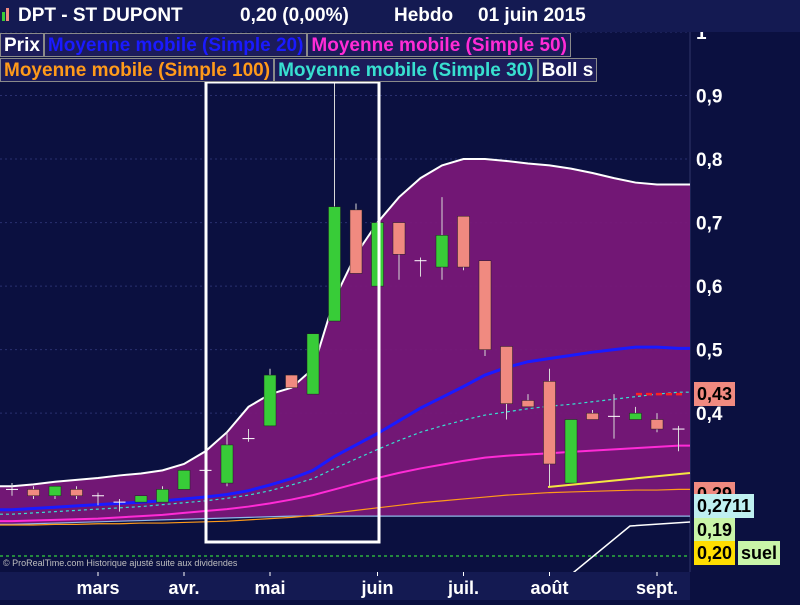 This screenshot has width=800, height=605. What do you see at coordinates (709, 414) in the screenshot?
I see `y-tick-label: 0,4` at bounding box center [709, 414].